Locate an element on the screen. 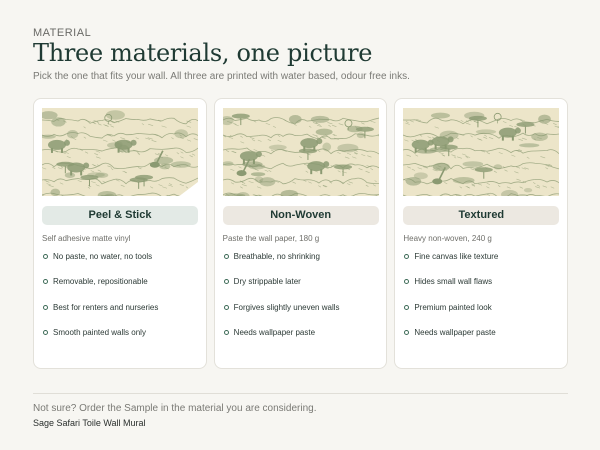  feature-text: Hides small wall flaws is located at coordinates (453, 282).